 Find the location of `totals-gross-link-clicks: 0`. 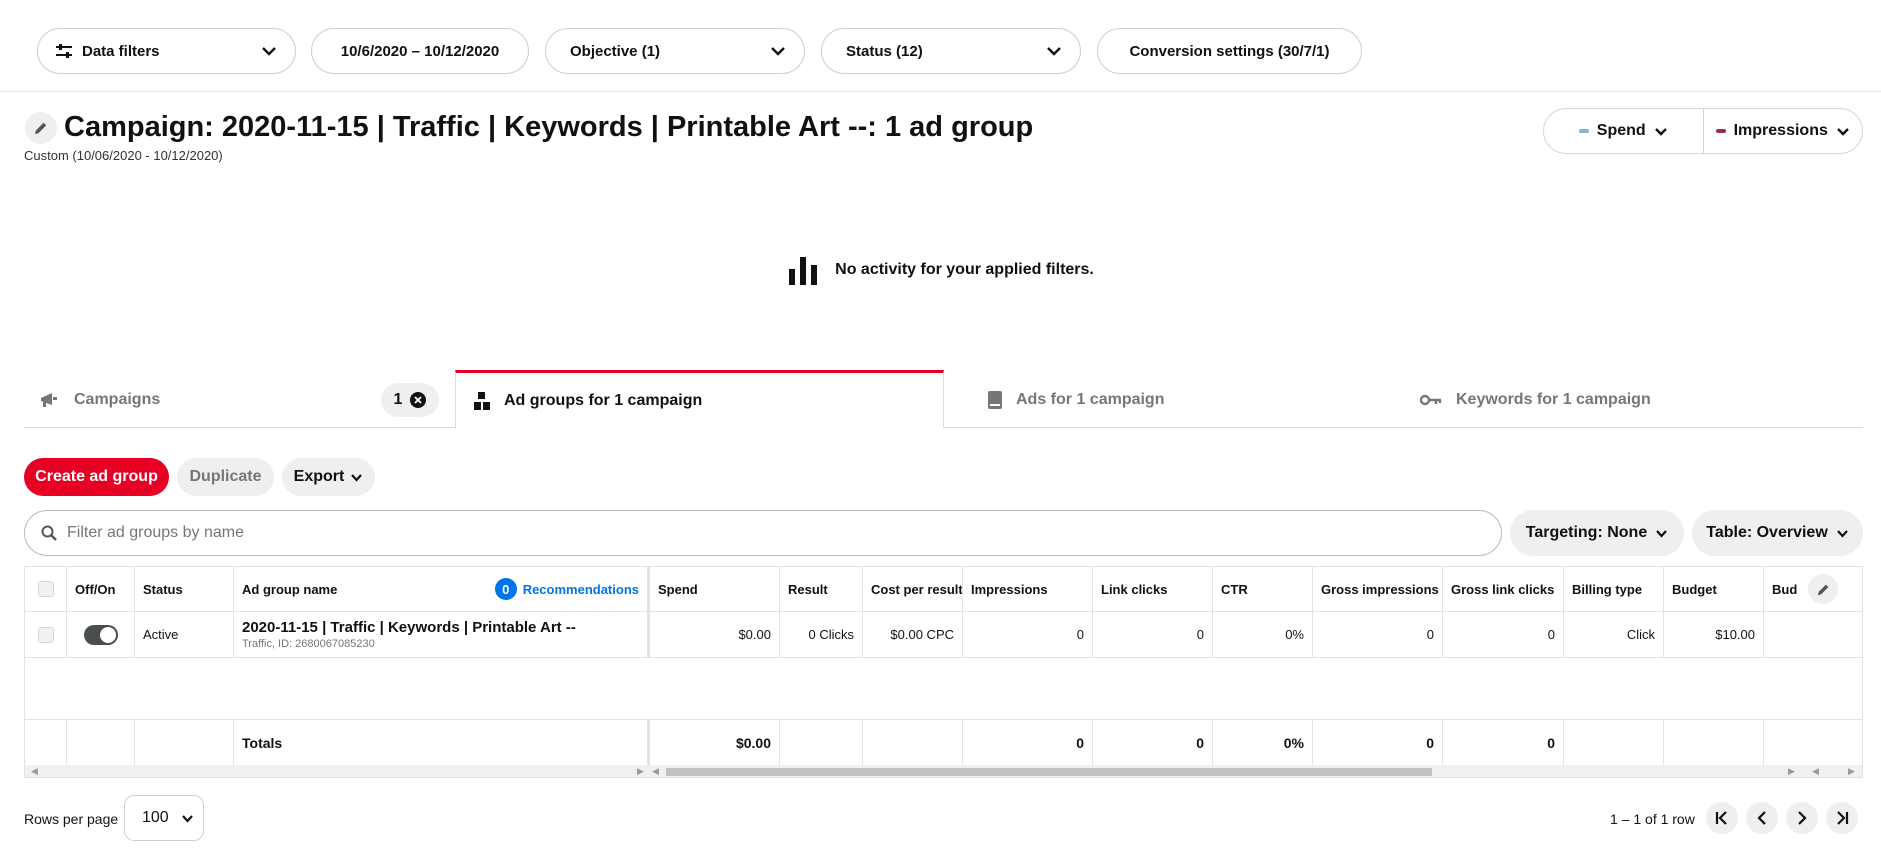

totals-gross-link-clicks: 0 is located at coordinates (1503, 742).